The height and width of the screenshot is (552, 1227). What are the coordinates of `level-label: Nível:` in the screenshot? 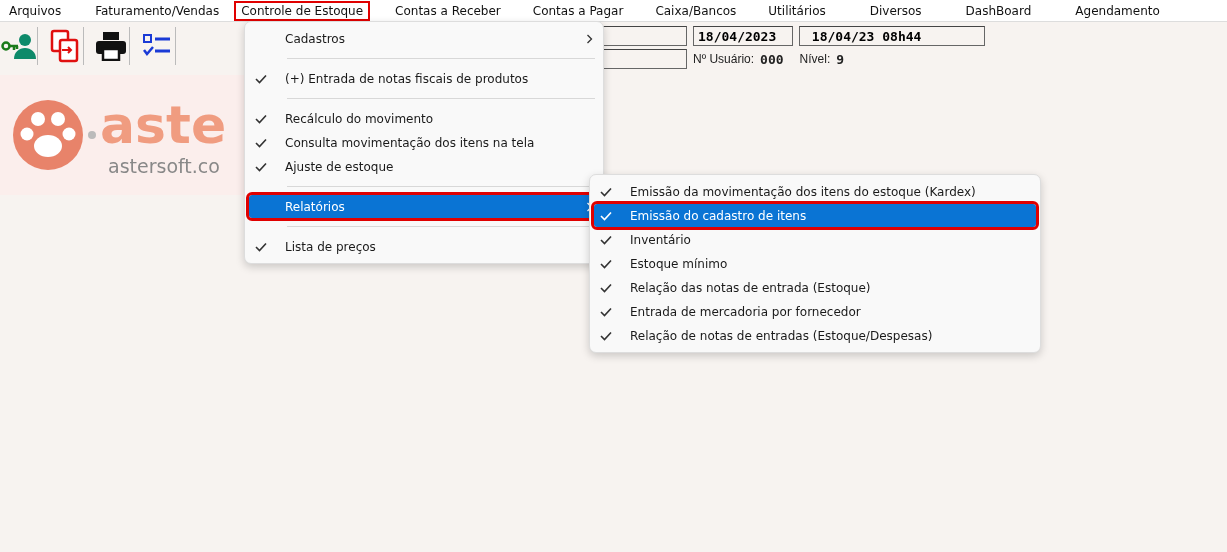 It's located at (815, 59).